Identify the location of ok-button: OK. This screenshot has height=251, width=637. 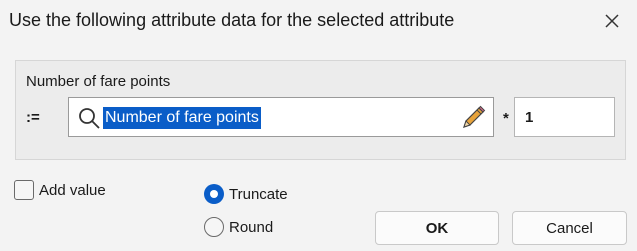
(437, 228).